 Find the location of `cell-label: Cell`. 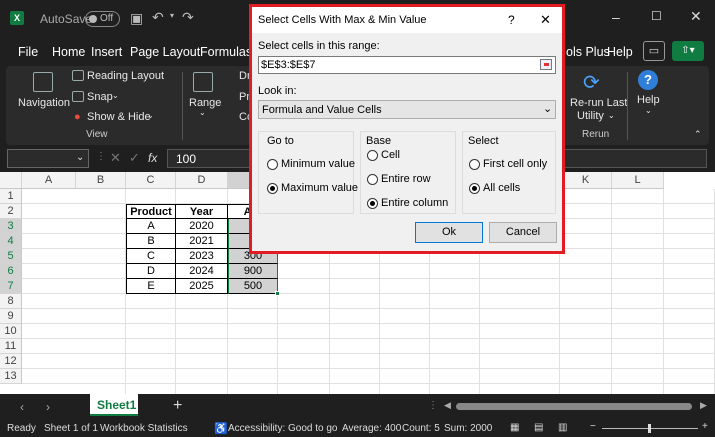

cell-label: Cell is located at coordinates (390, 155).